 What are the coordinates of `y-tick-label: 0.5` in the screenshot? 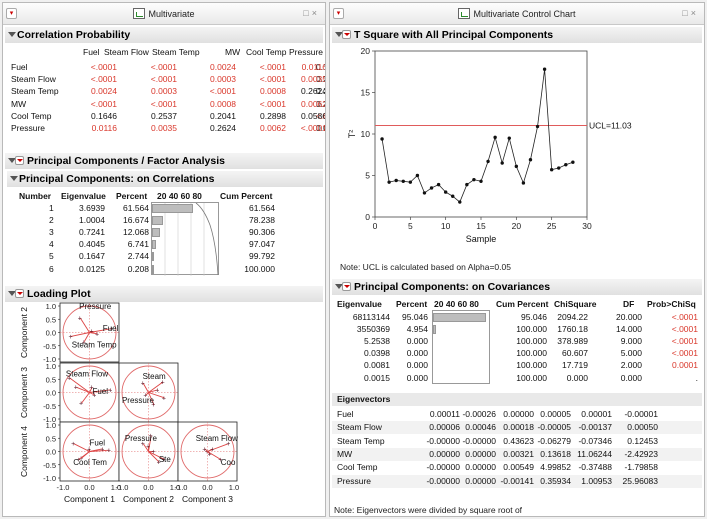 It's located at (51, 319).